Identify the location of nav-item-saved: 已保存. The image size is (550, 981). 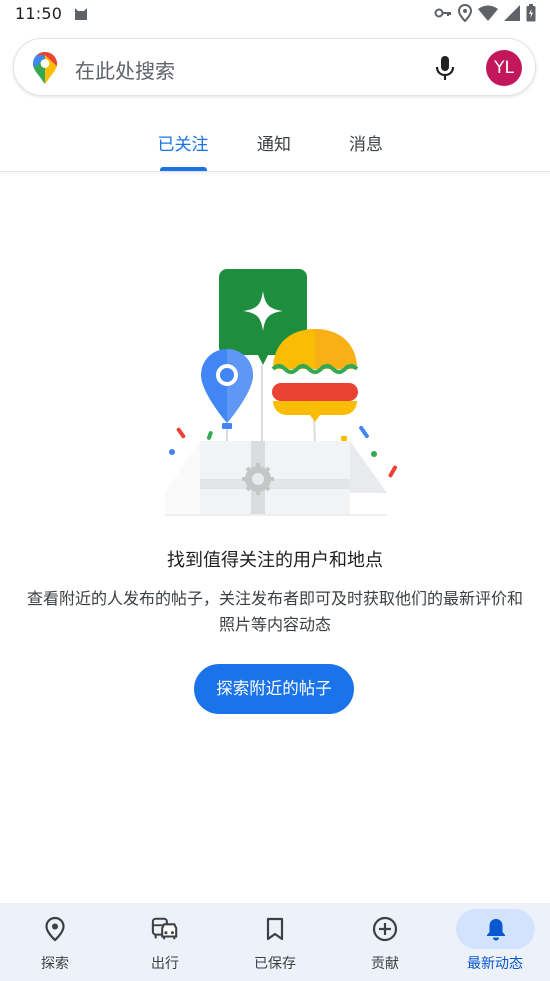
(275, 942).